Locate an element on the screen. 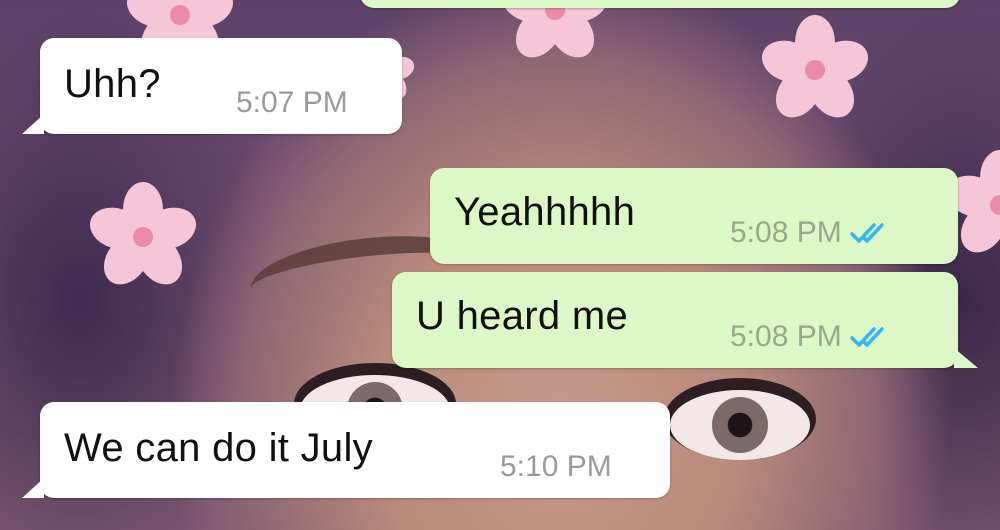  message-bubble-outgoing: Yeahhhhh 5:08 PM is located at coordinates (694, 216).